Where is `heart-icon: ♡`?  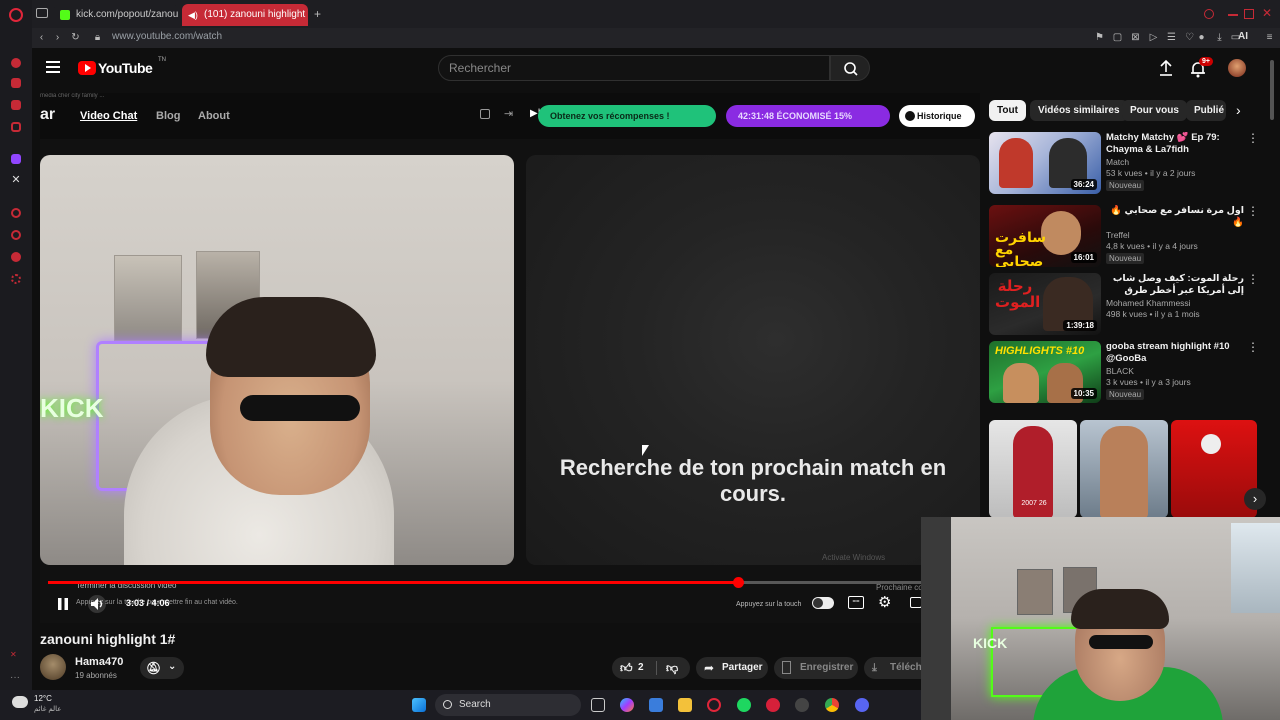
heart-icon: ♡ is located at coordinates (1189, 37).